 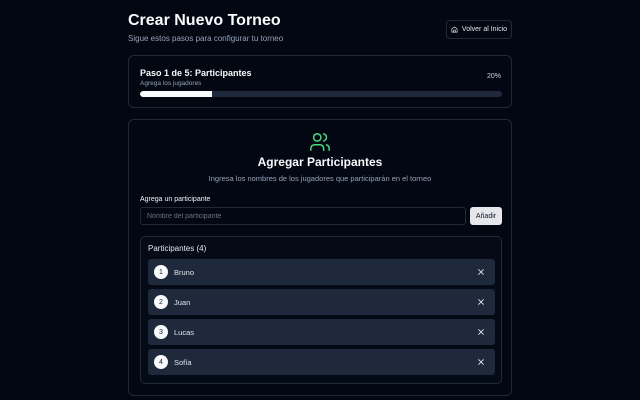 What do you see at coordinates (303, 216) in the screenshot?
I see `participant-name-input` at bounding box center [303, 216].